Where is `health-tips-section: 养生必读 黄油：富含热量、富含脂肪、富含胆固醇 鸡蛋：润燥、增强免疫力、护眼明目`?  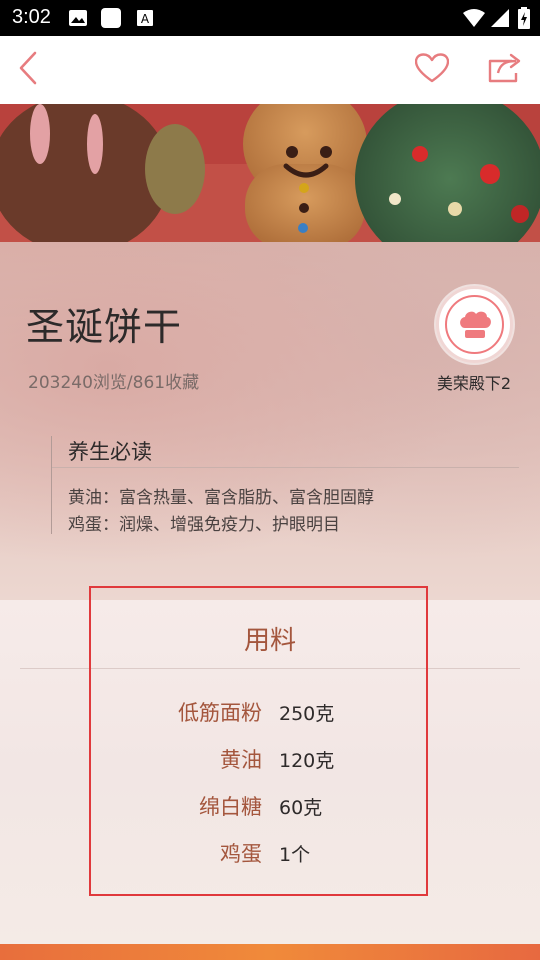
health-tips-section: 养生必读 黄油：富含热量、富含脂肪、富含胆固醇 鸡蛋：润燥、增强免疫力、护眼明目 is located at coordinates (285, 485).